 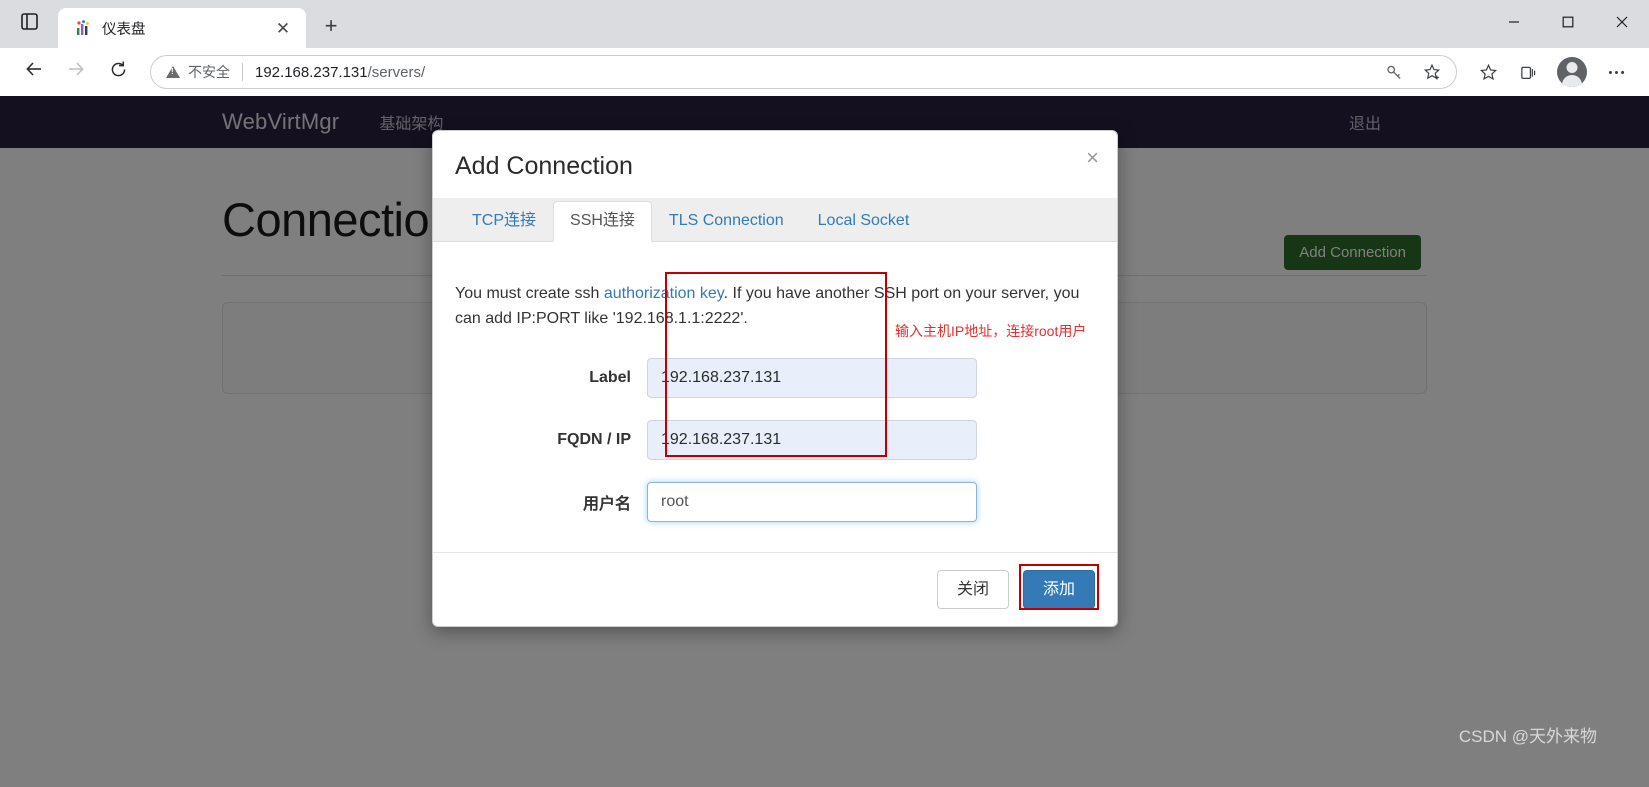 I want to click on browser-tab: 仪表盘 ✕, so click(x=182, y=28).